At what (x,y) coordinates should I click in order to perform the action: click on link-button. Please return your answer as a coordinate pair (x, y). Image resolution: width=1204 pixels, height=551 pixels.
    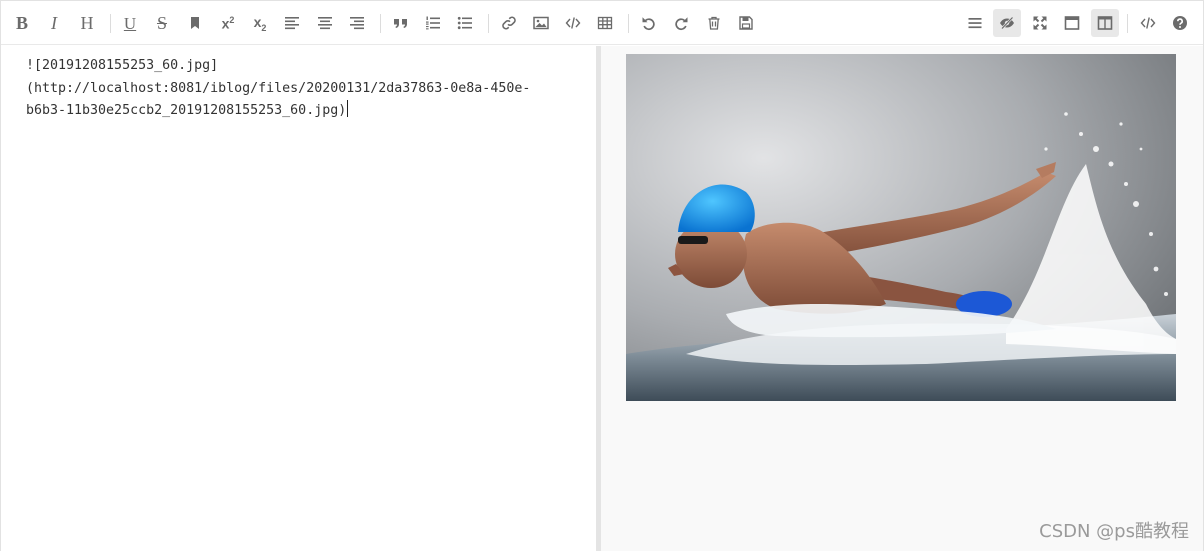
    Looking at the image, I should click on (509, 23).